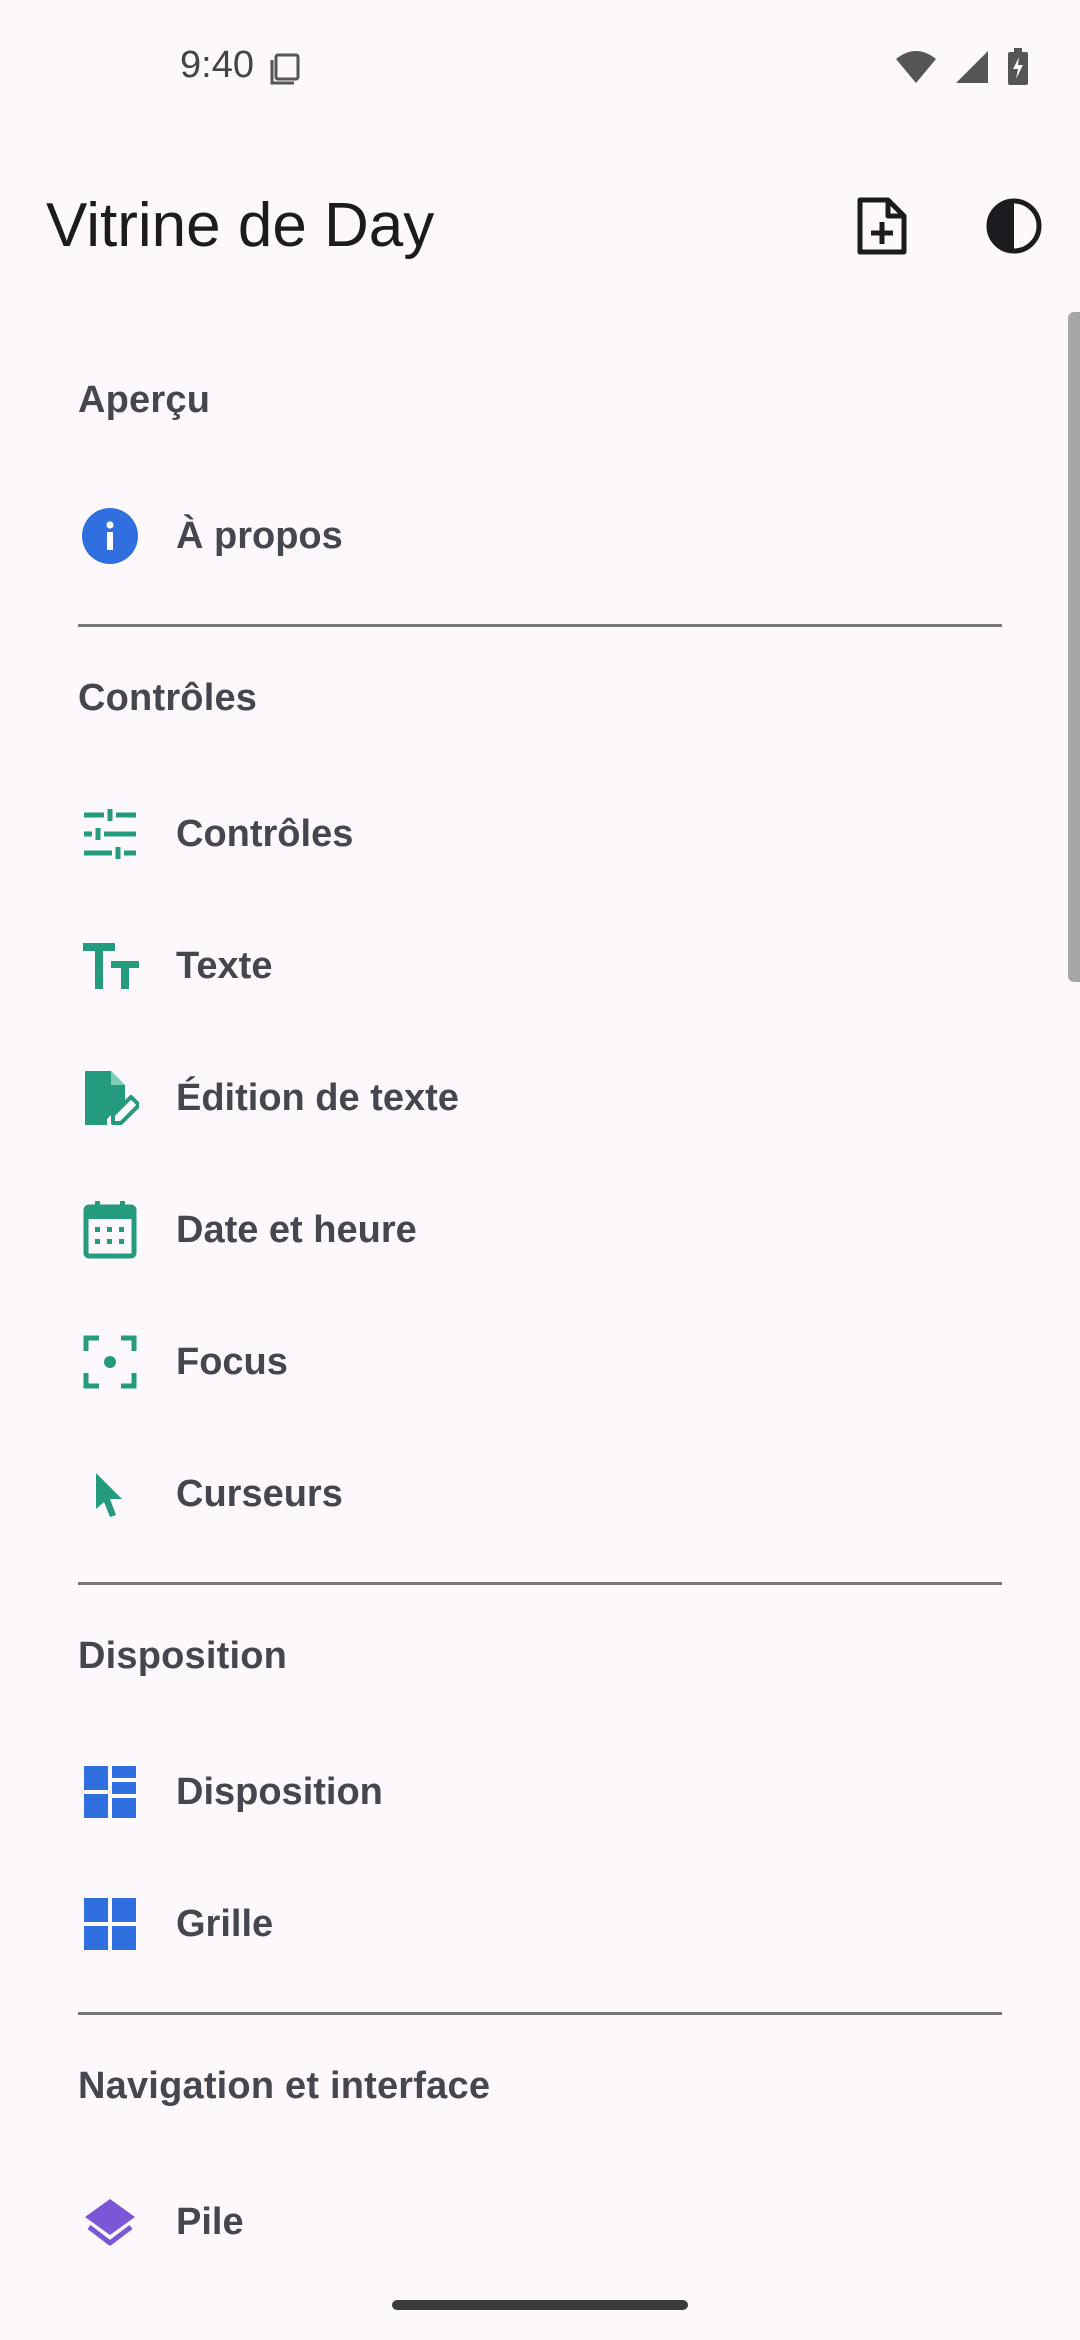 The width and height of the screenshot is (1080, 2340). What do you see at coordinates (296, 1229) in the screenshot?
I see `list-item-label: Date et heure` at bounding box center [296, 1229].